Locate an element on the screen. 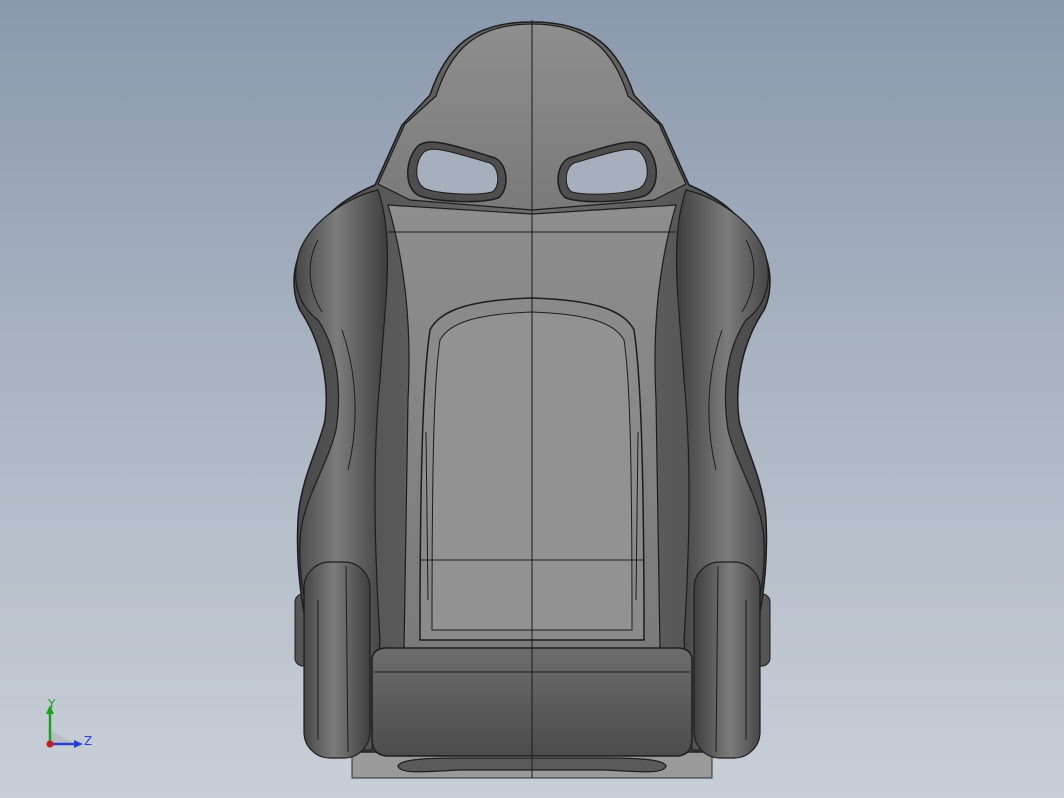  triad-plane-icon is located at coordinates (62, 737).